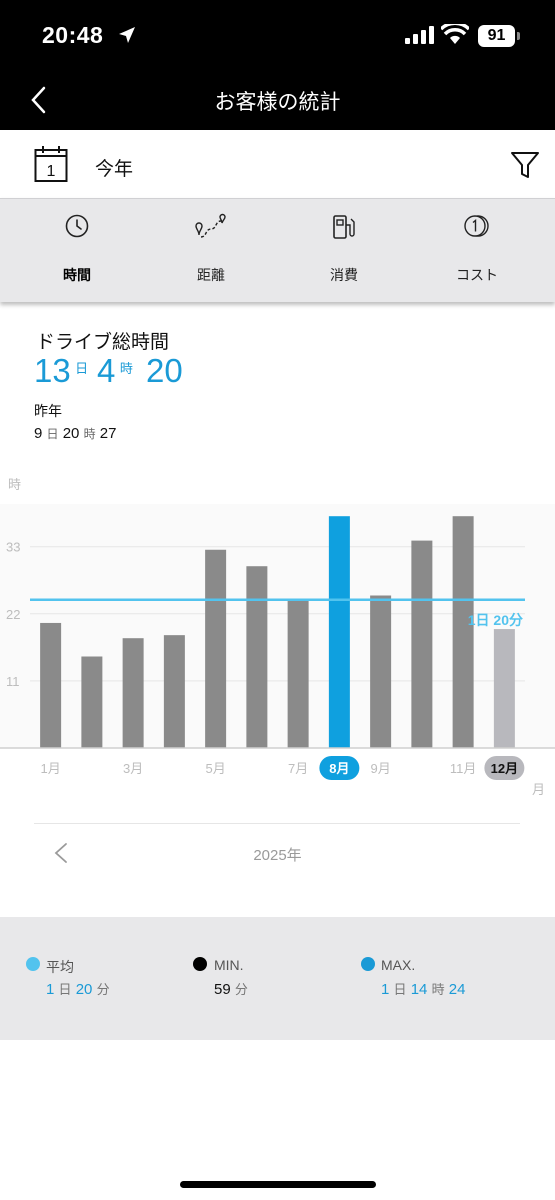  Describe the element at coordinates (106, 370) in the screenshot. I see `total-hours-value: 4` at that location.